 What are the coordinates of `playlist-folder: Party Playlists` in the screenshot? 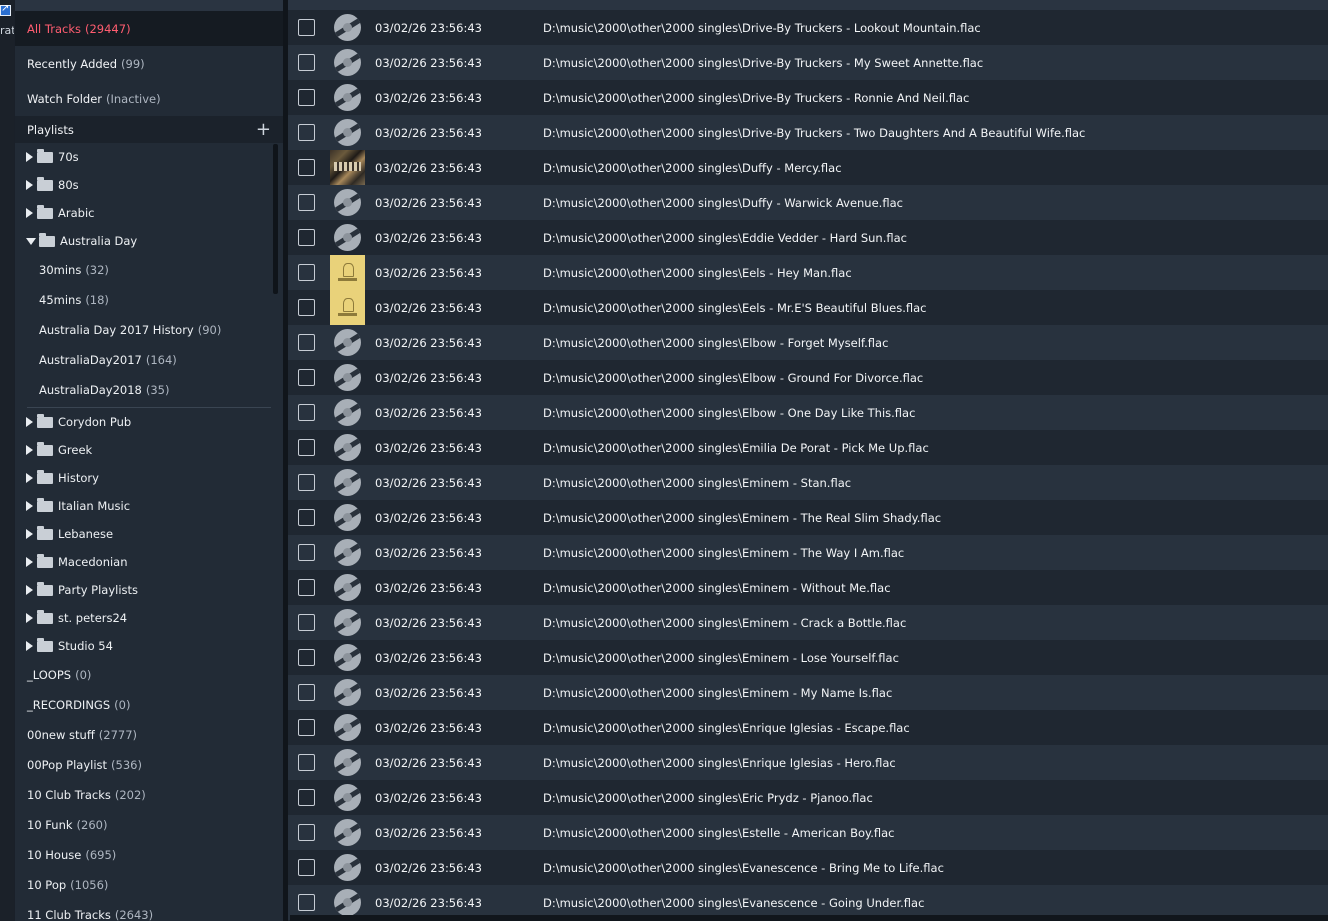 It's located at (149, 590).